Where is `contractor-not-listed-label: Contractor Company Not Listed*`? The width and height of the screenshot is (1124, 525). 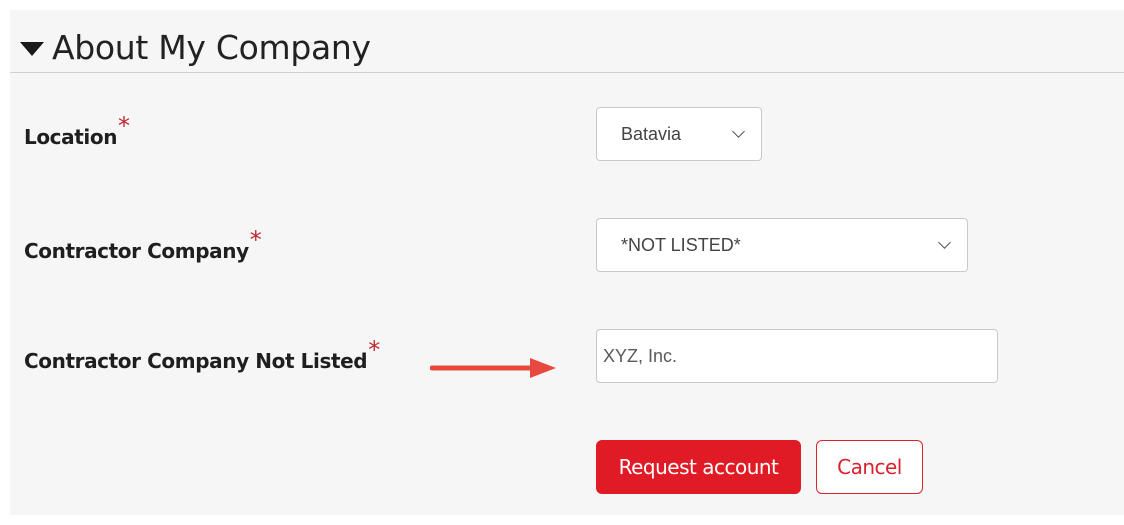 contractor-not-listed-label: Contractor Company Not Listed* is located at coordinates (202, 355).